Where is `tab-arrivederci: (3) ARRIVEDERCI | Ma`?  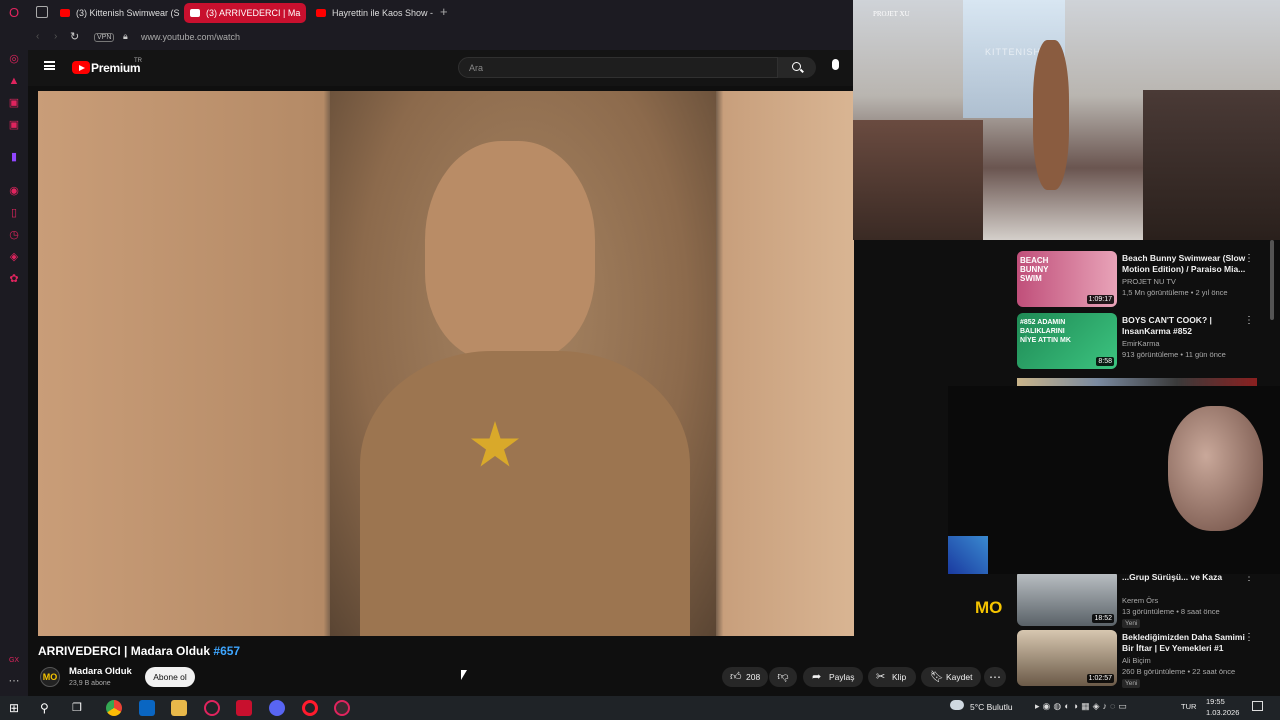
tab-arrivederci: (3) ARRIVEDERCI | Ma is located at coordinates (245, 13).